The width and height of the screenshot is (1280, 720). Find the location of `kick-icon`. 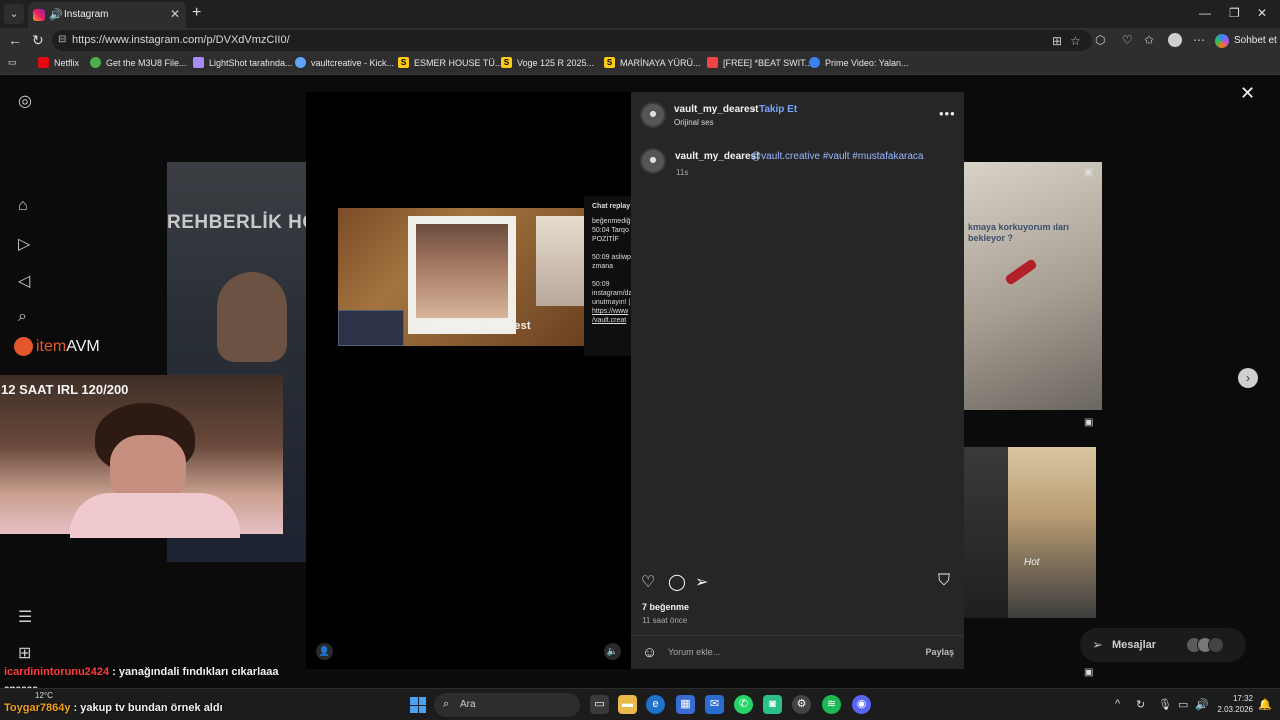

kick-icon is located at coordinates (300, 62).